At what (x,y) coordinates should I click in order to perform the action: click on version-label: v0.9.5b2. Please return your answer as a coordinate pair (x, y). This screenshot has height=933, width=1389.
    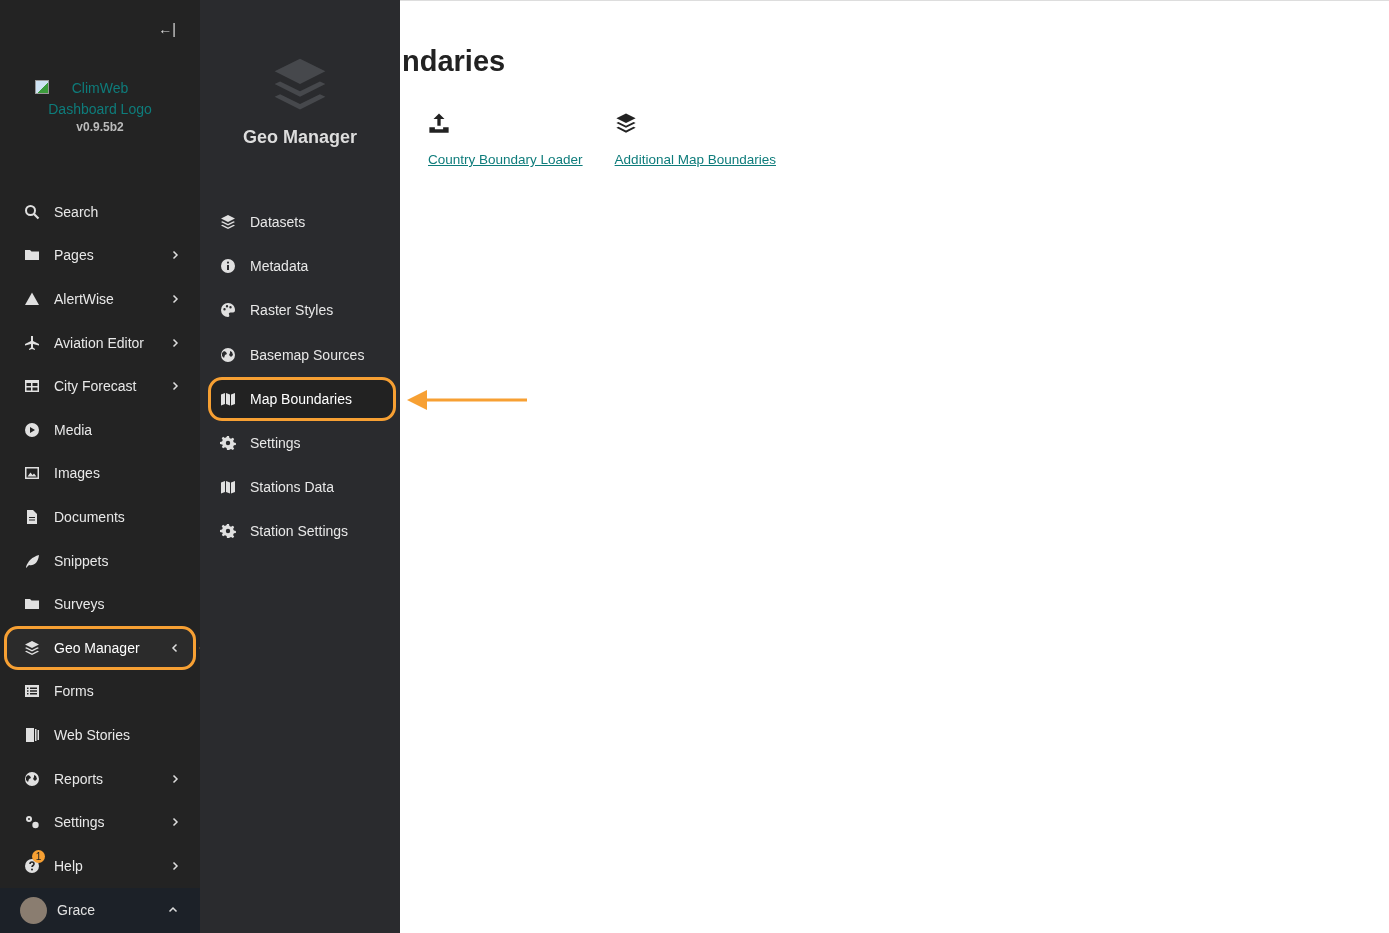
    Looking at the image, I should click on (100, 127).